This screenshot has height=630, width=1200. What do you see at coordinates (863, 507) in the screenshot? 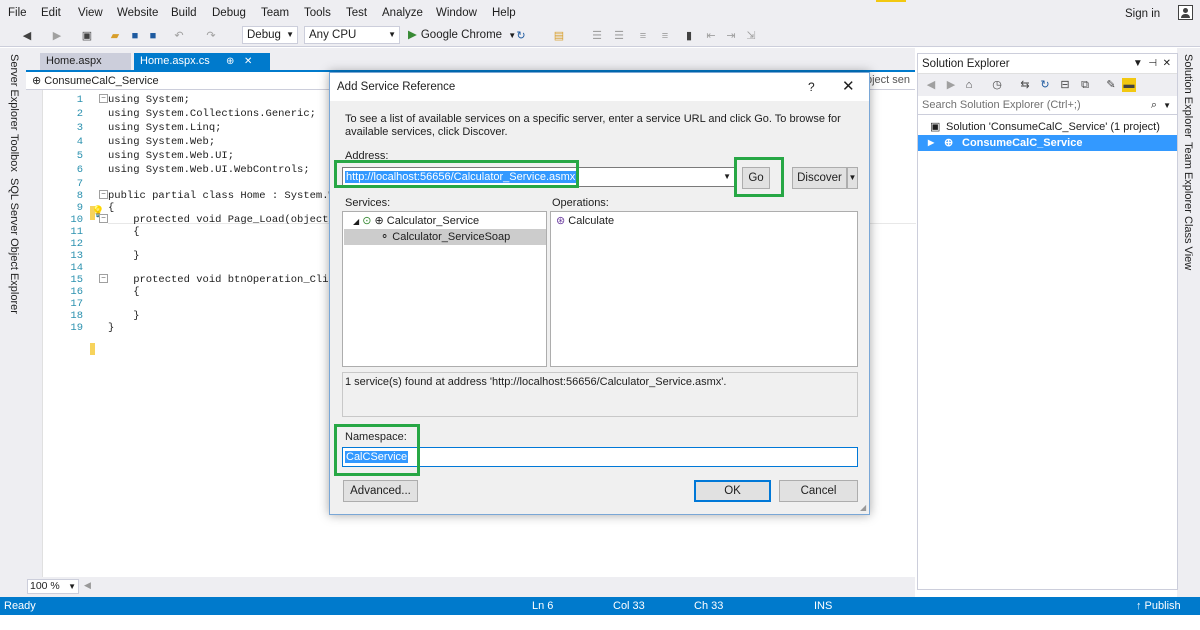
I see `resize-grip-icon: ◢` at bounding box center [863, 507].